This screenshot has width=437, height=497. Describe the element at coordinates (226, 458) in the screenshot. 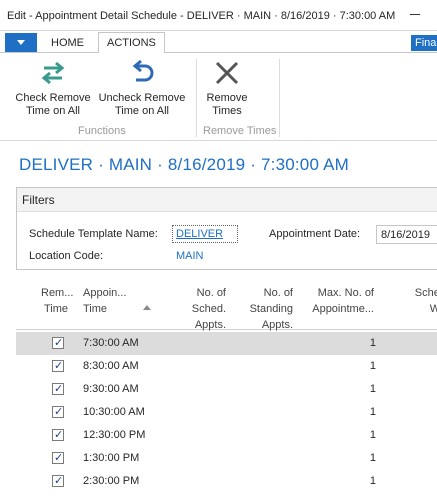

I see `table-row: ✓ 1:30:00 PM 1` at that location.